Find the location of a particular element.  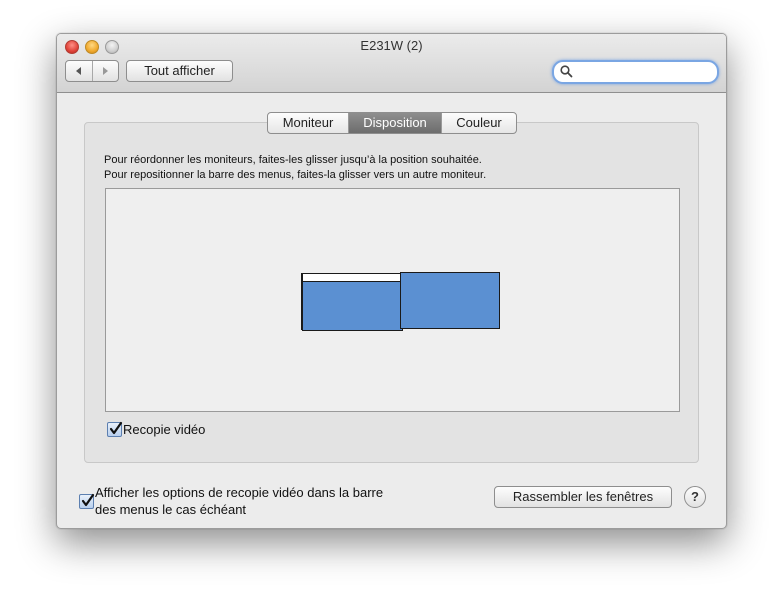

titlebar: E231W (2) Tout afficher is located at coordinates (391, 63).